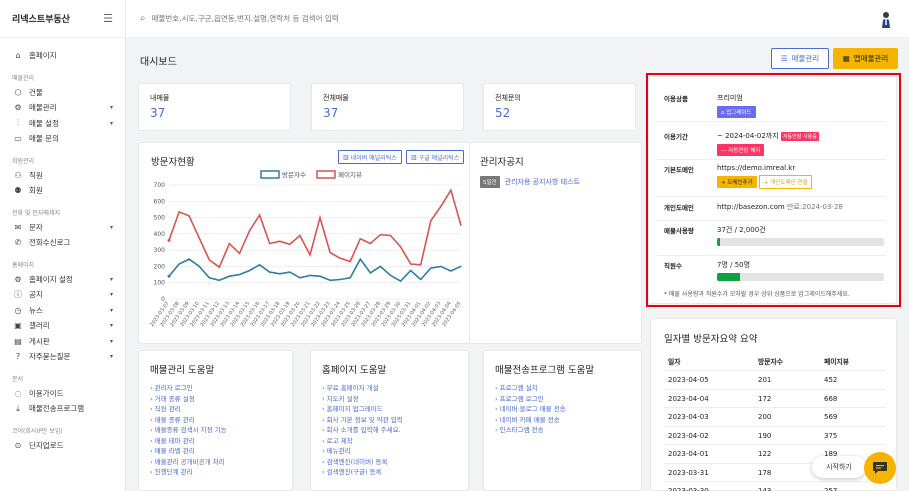  Describe the element at coordinates (530, 399) in the screenshot. I see `help-link: › 프로그램 로그인` at that location.